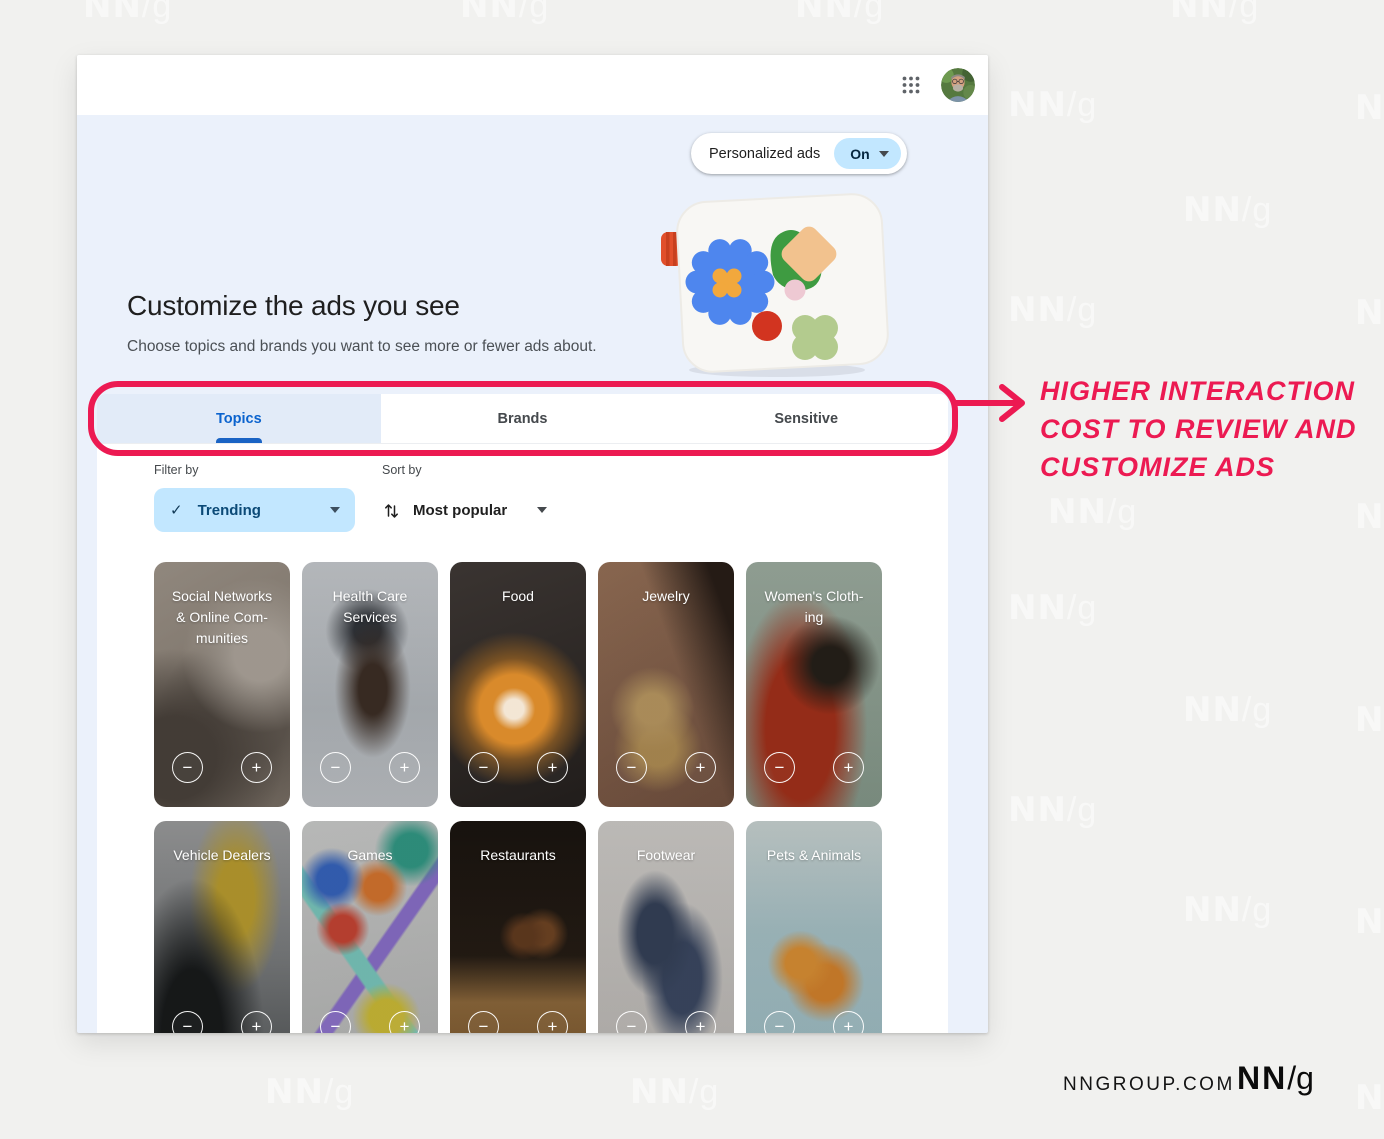 This screenshot has height=1139, width=1384. I want to click on filter-by-group: Filter by ✓ Trending, so click(254, 497).